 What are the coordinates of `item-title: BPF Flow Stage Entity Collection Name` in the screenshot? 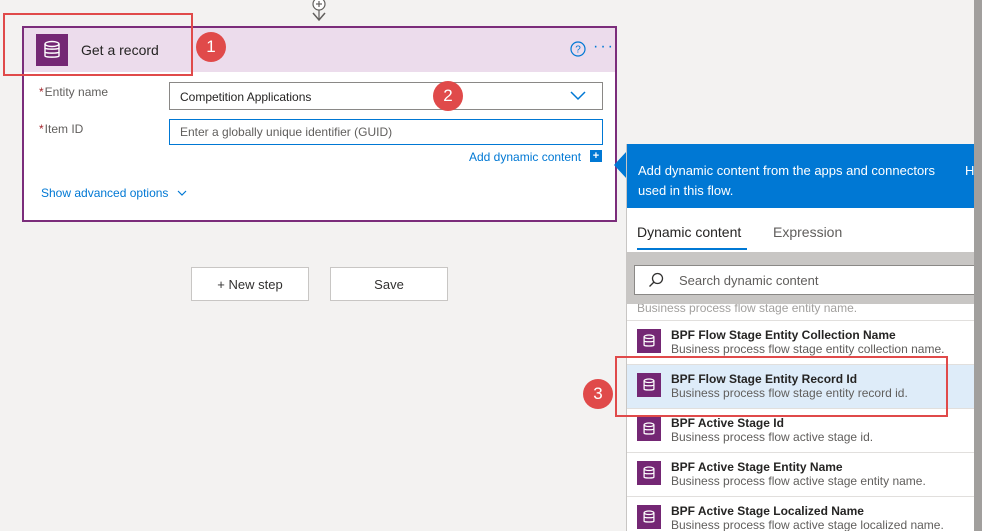 It's located at (783, 335).